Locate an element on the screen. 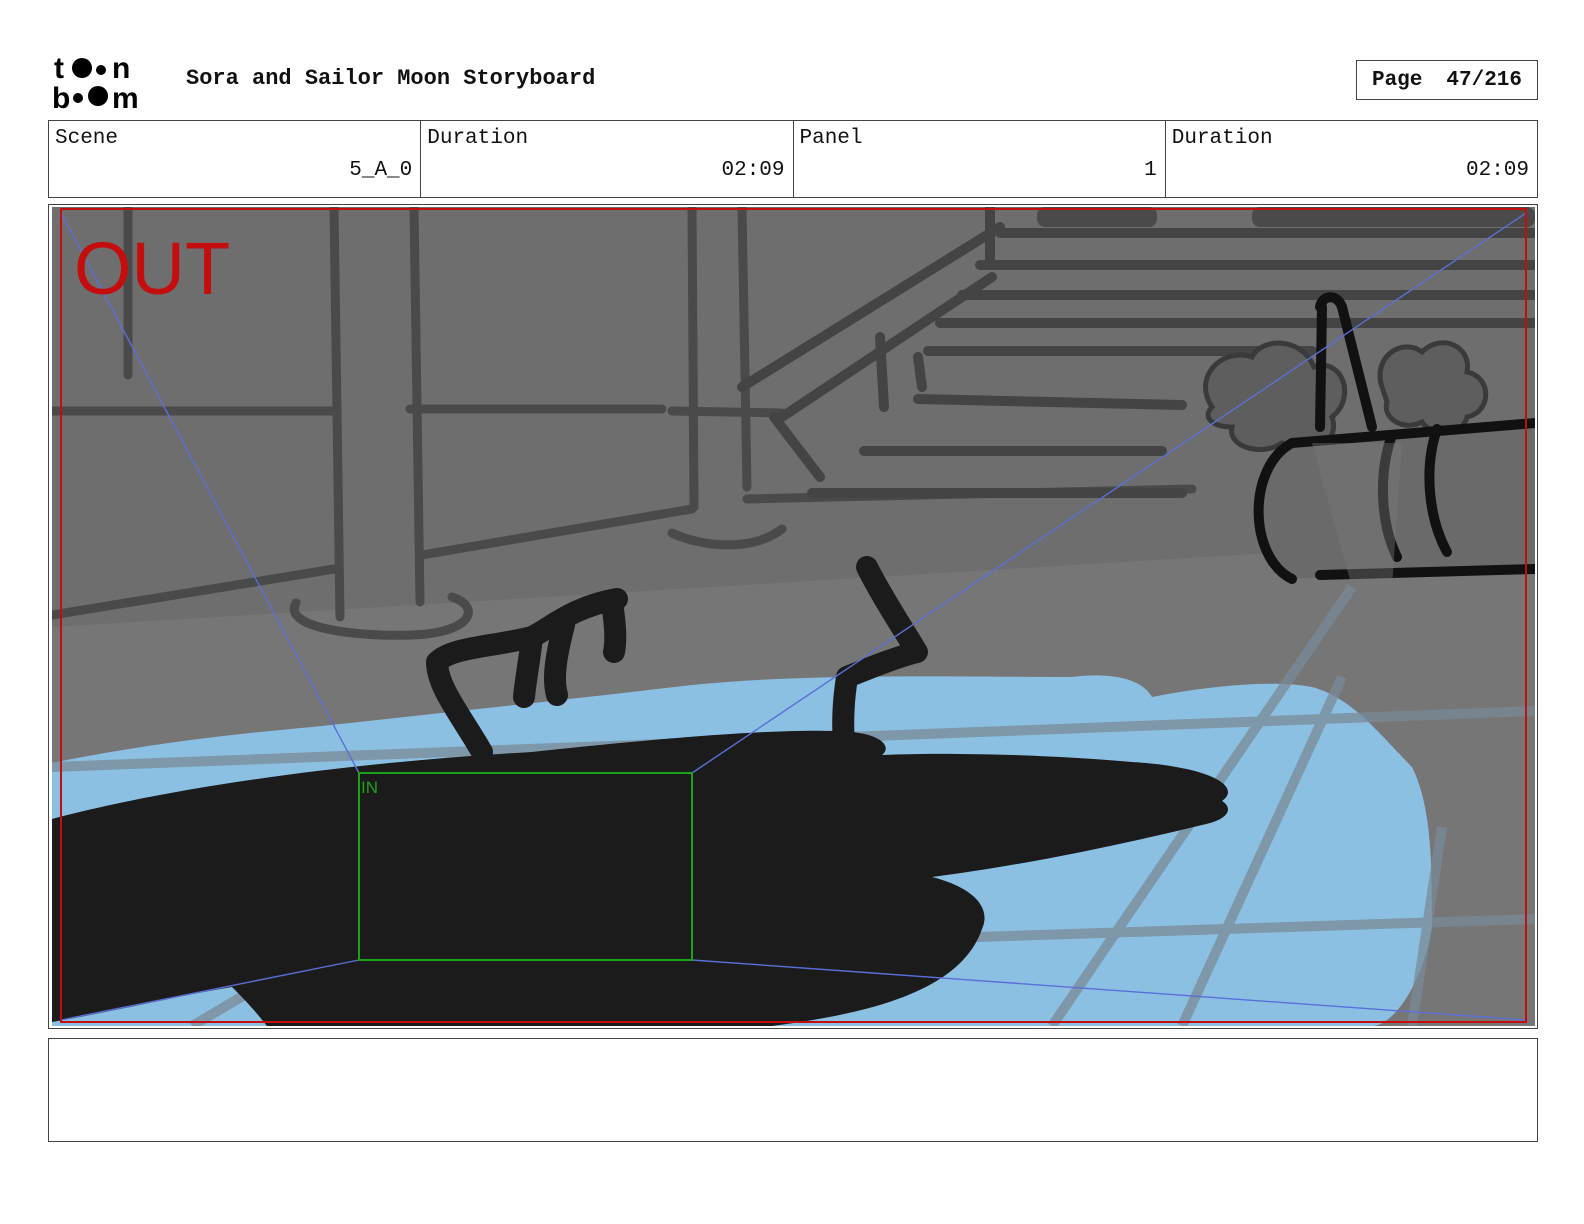 Image resolution: width=1584 pixels, height=1224 pixels. svg-text: b is located at coordinates (61, 97).